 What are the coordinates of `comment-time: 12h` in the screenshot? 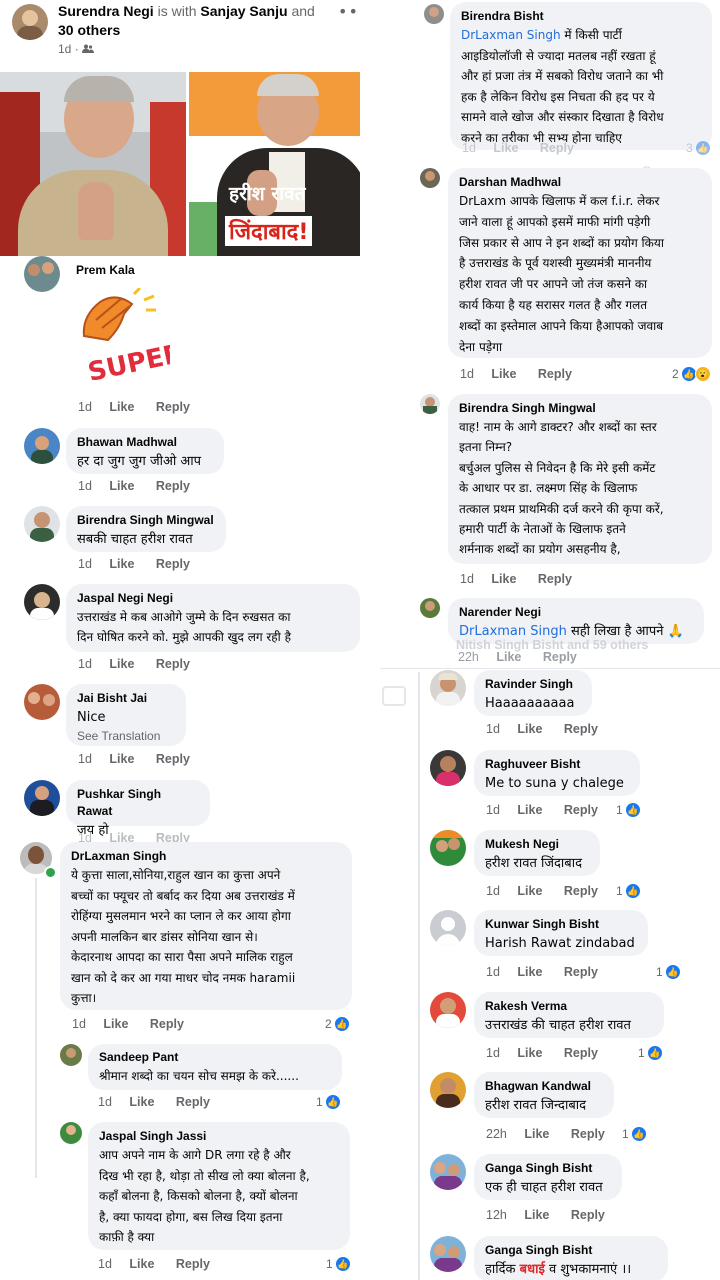 It's located at (496, 1215).